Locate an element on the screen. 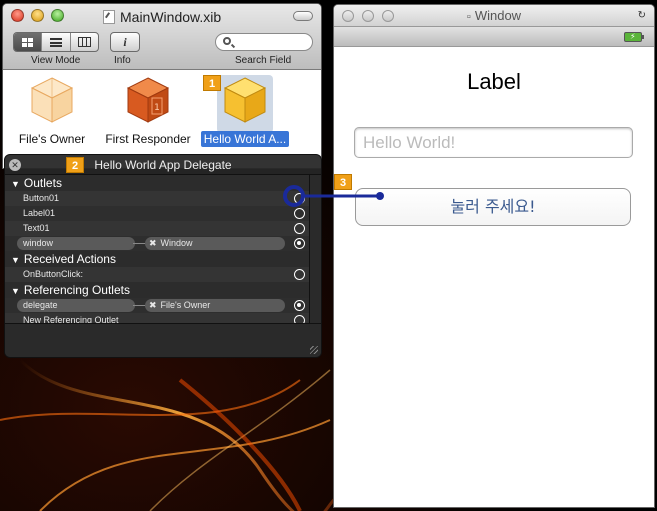 This screenshot has height=511, width=657. outlet-row-window: window ✖ Window is located at coordinates (158, 243).